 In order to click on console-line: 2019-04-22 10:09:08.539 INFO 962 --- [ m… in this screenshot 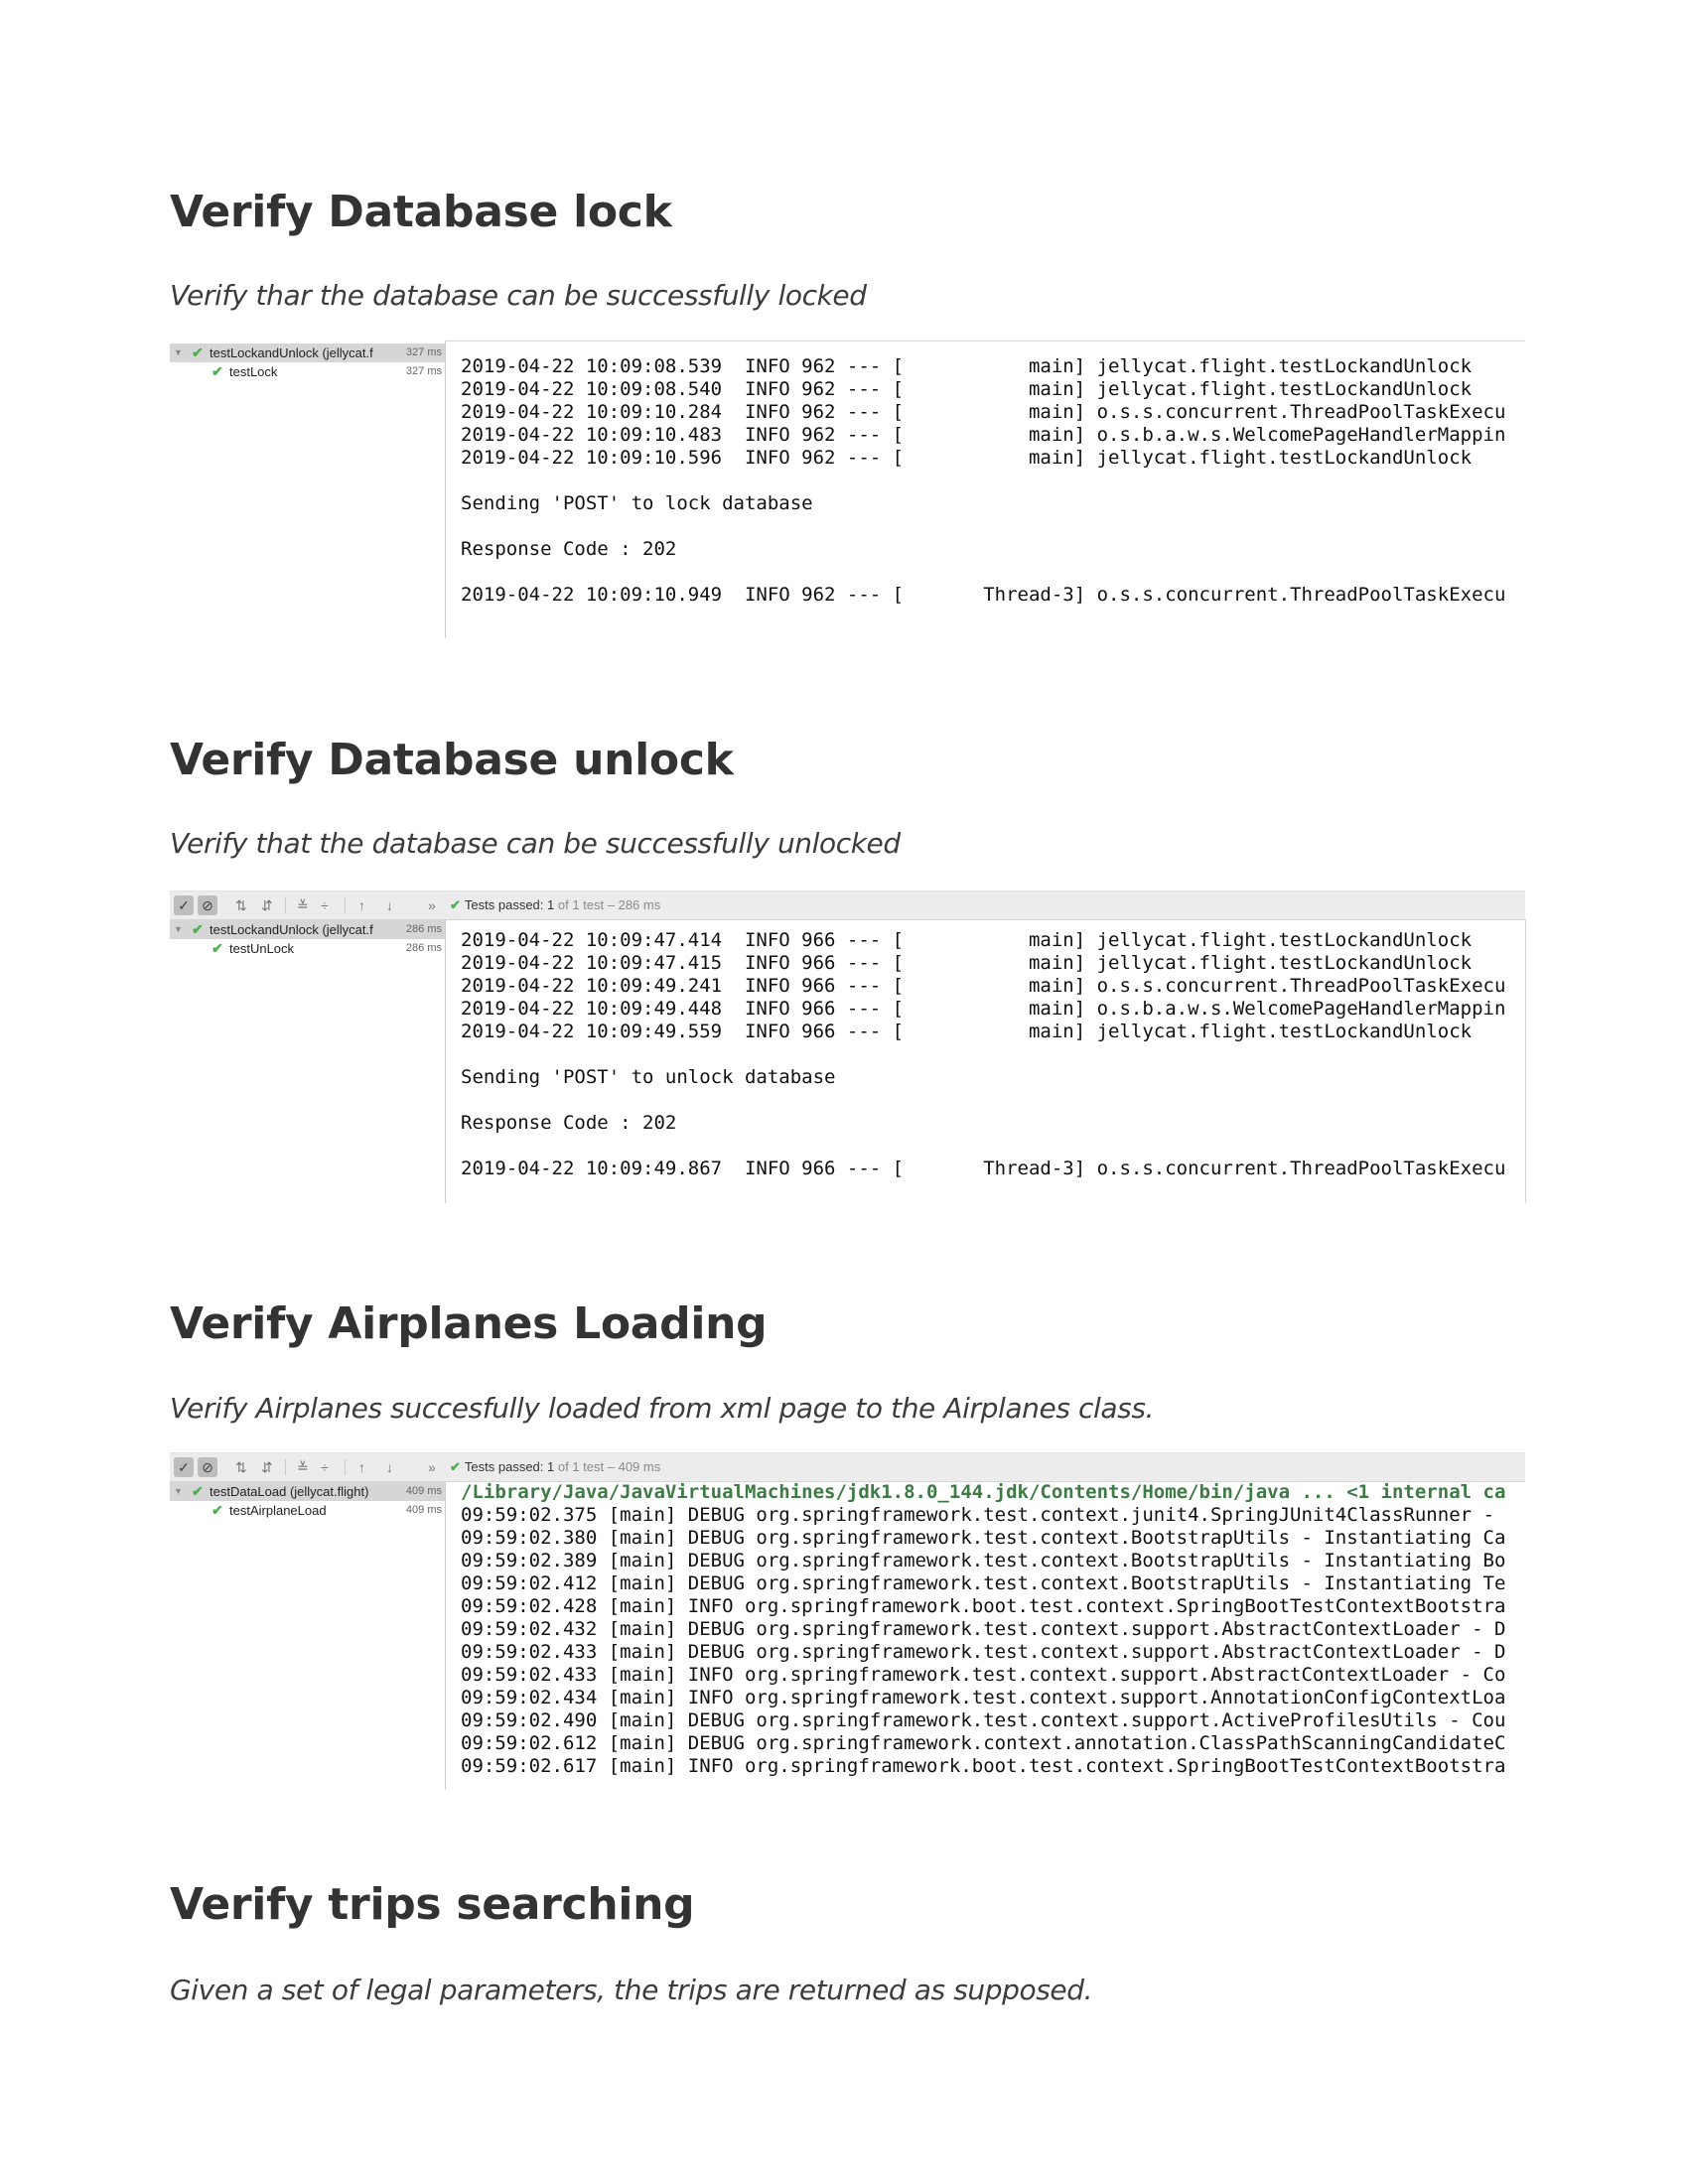, I will do `click(967, 366)`.